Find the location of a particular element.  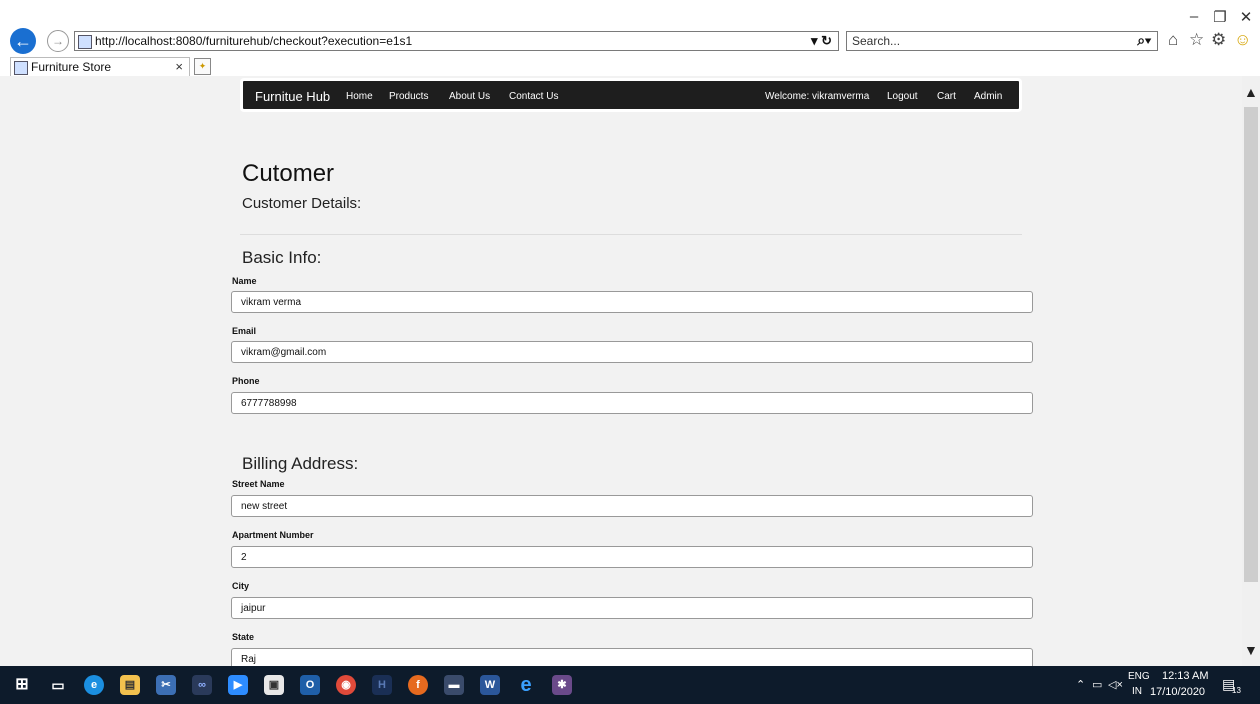

favorites-star-icon: ☆ is located at coordinates (1196, 40).